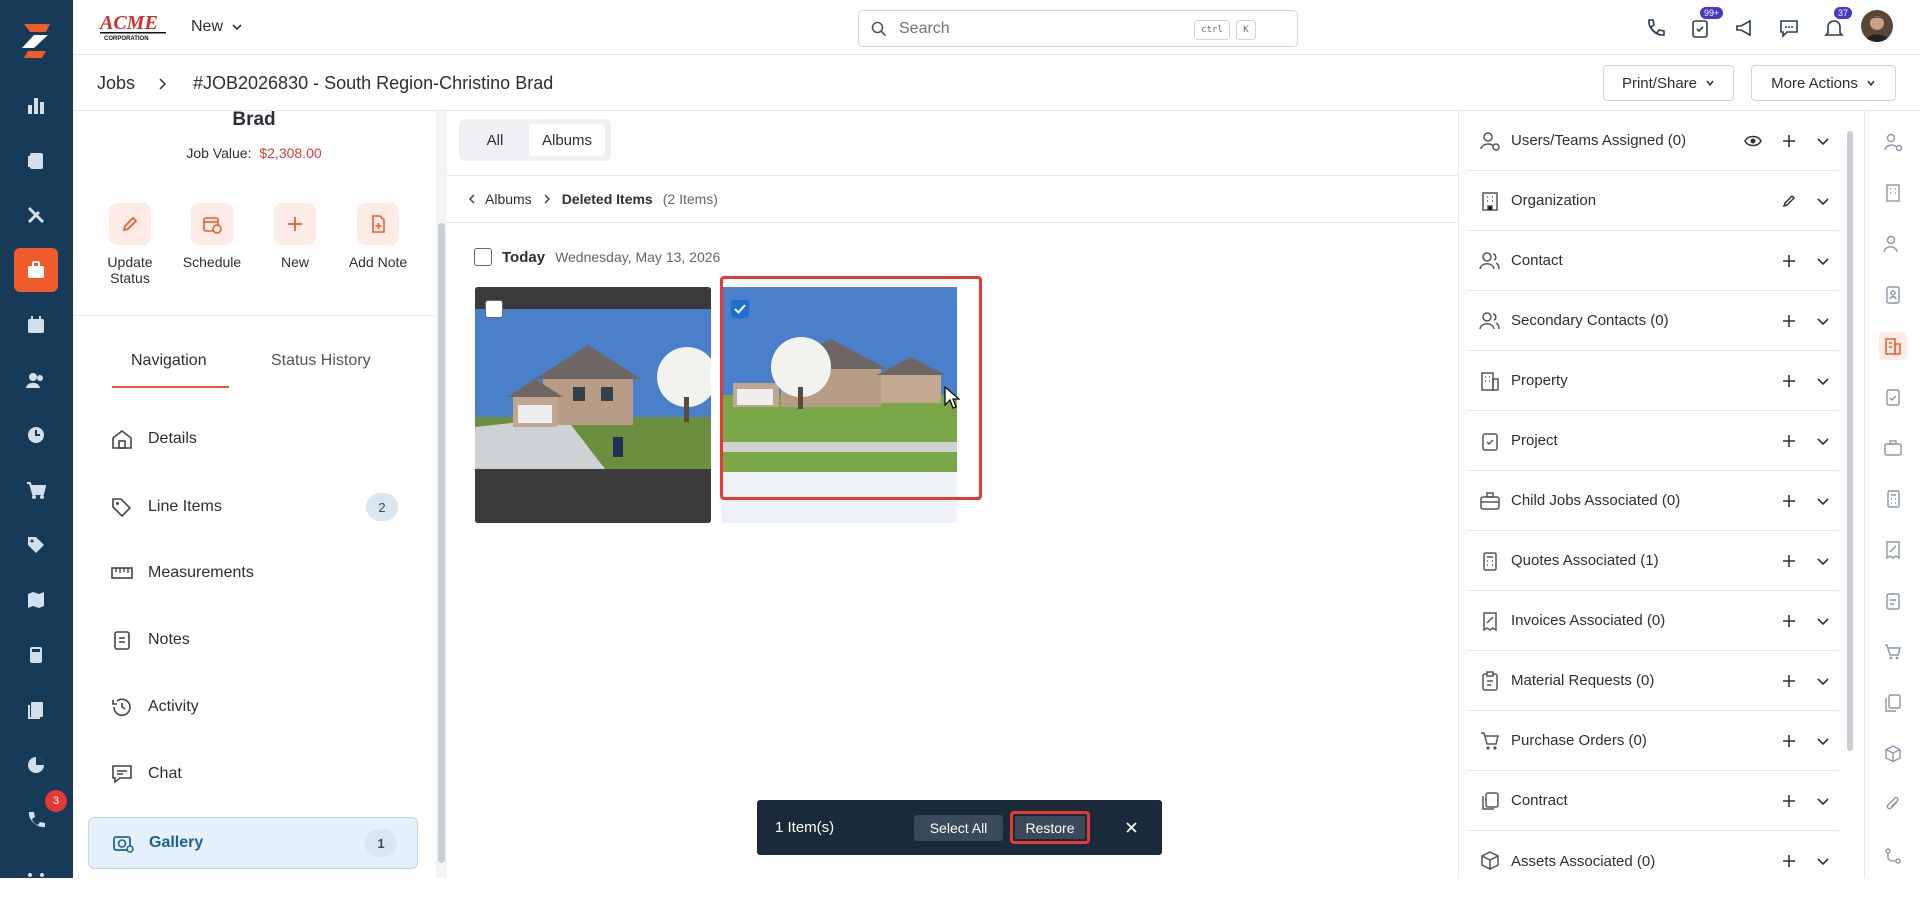 Image resolution: width=1920 pixels, height=897 pixels. Describe the element at coordinates (36, 875) in the screenshot. I see `more-nav-icon` at that location.